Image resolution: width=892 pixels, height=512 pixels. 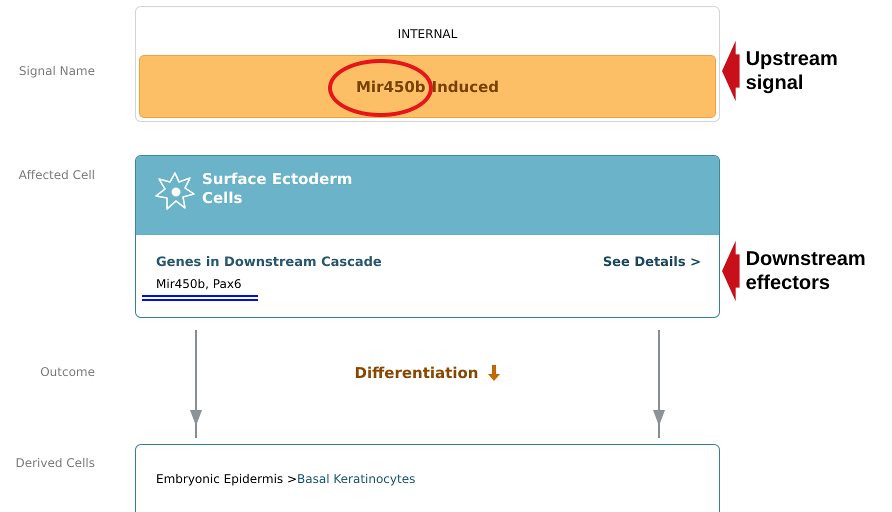 What do you see at coordinates (56, 71) in the screenshot?
I see `row-label: Signal Name` at bounding box center [56, 71].